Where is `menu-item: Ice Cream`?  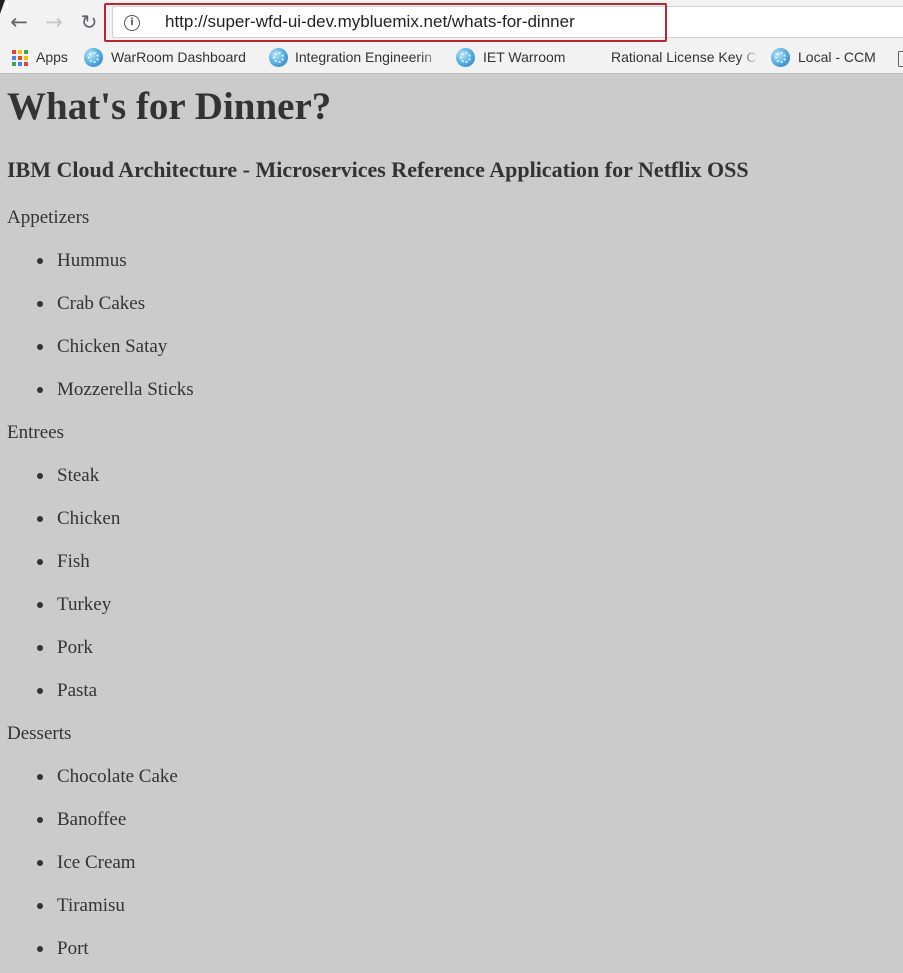
menu-item: Ice Cream is located at coordinates (86, 863).